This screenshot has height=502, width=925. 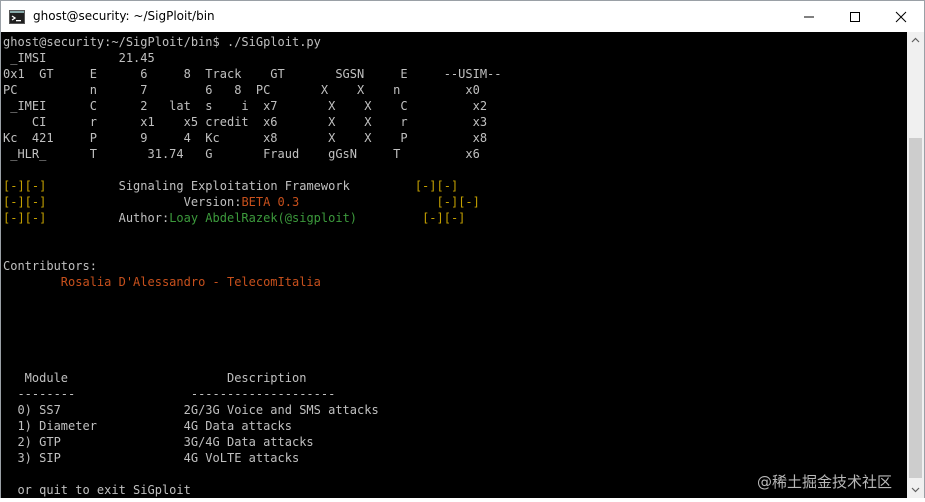 What do you see at coordinates (79, 58) in the screenshot?
I see `banner-line: _IMSI 21.45` at bounding box center [79, 58].